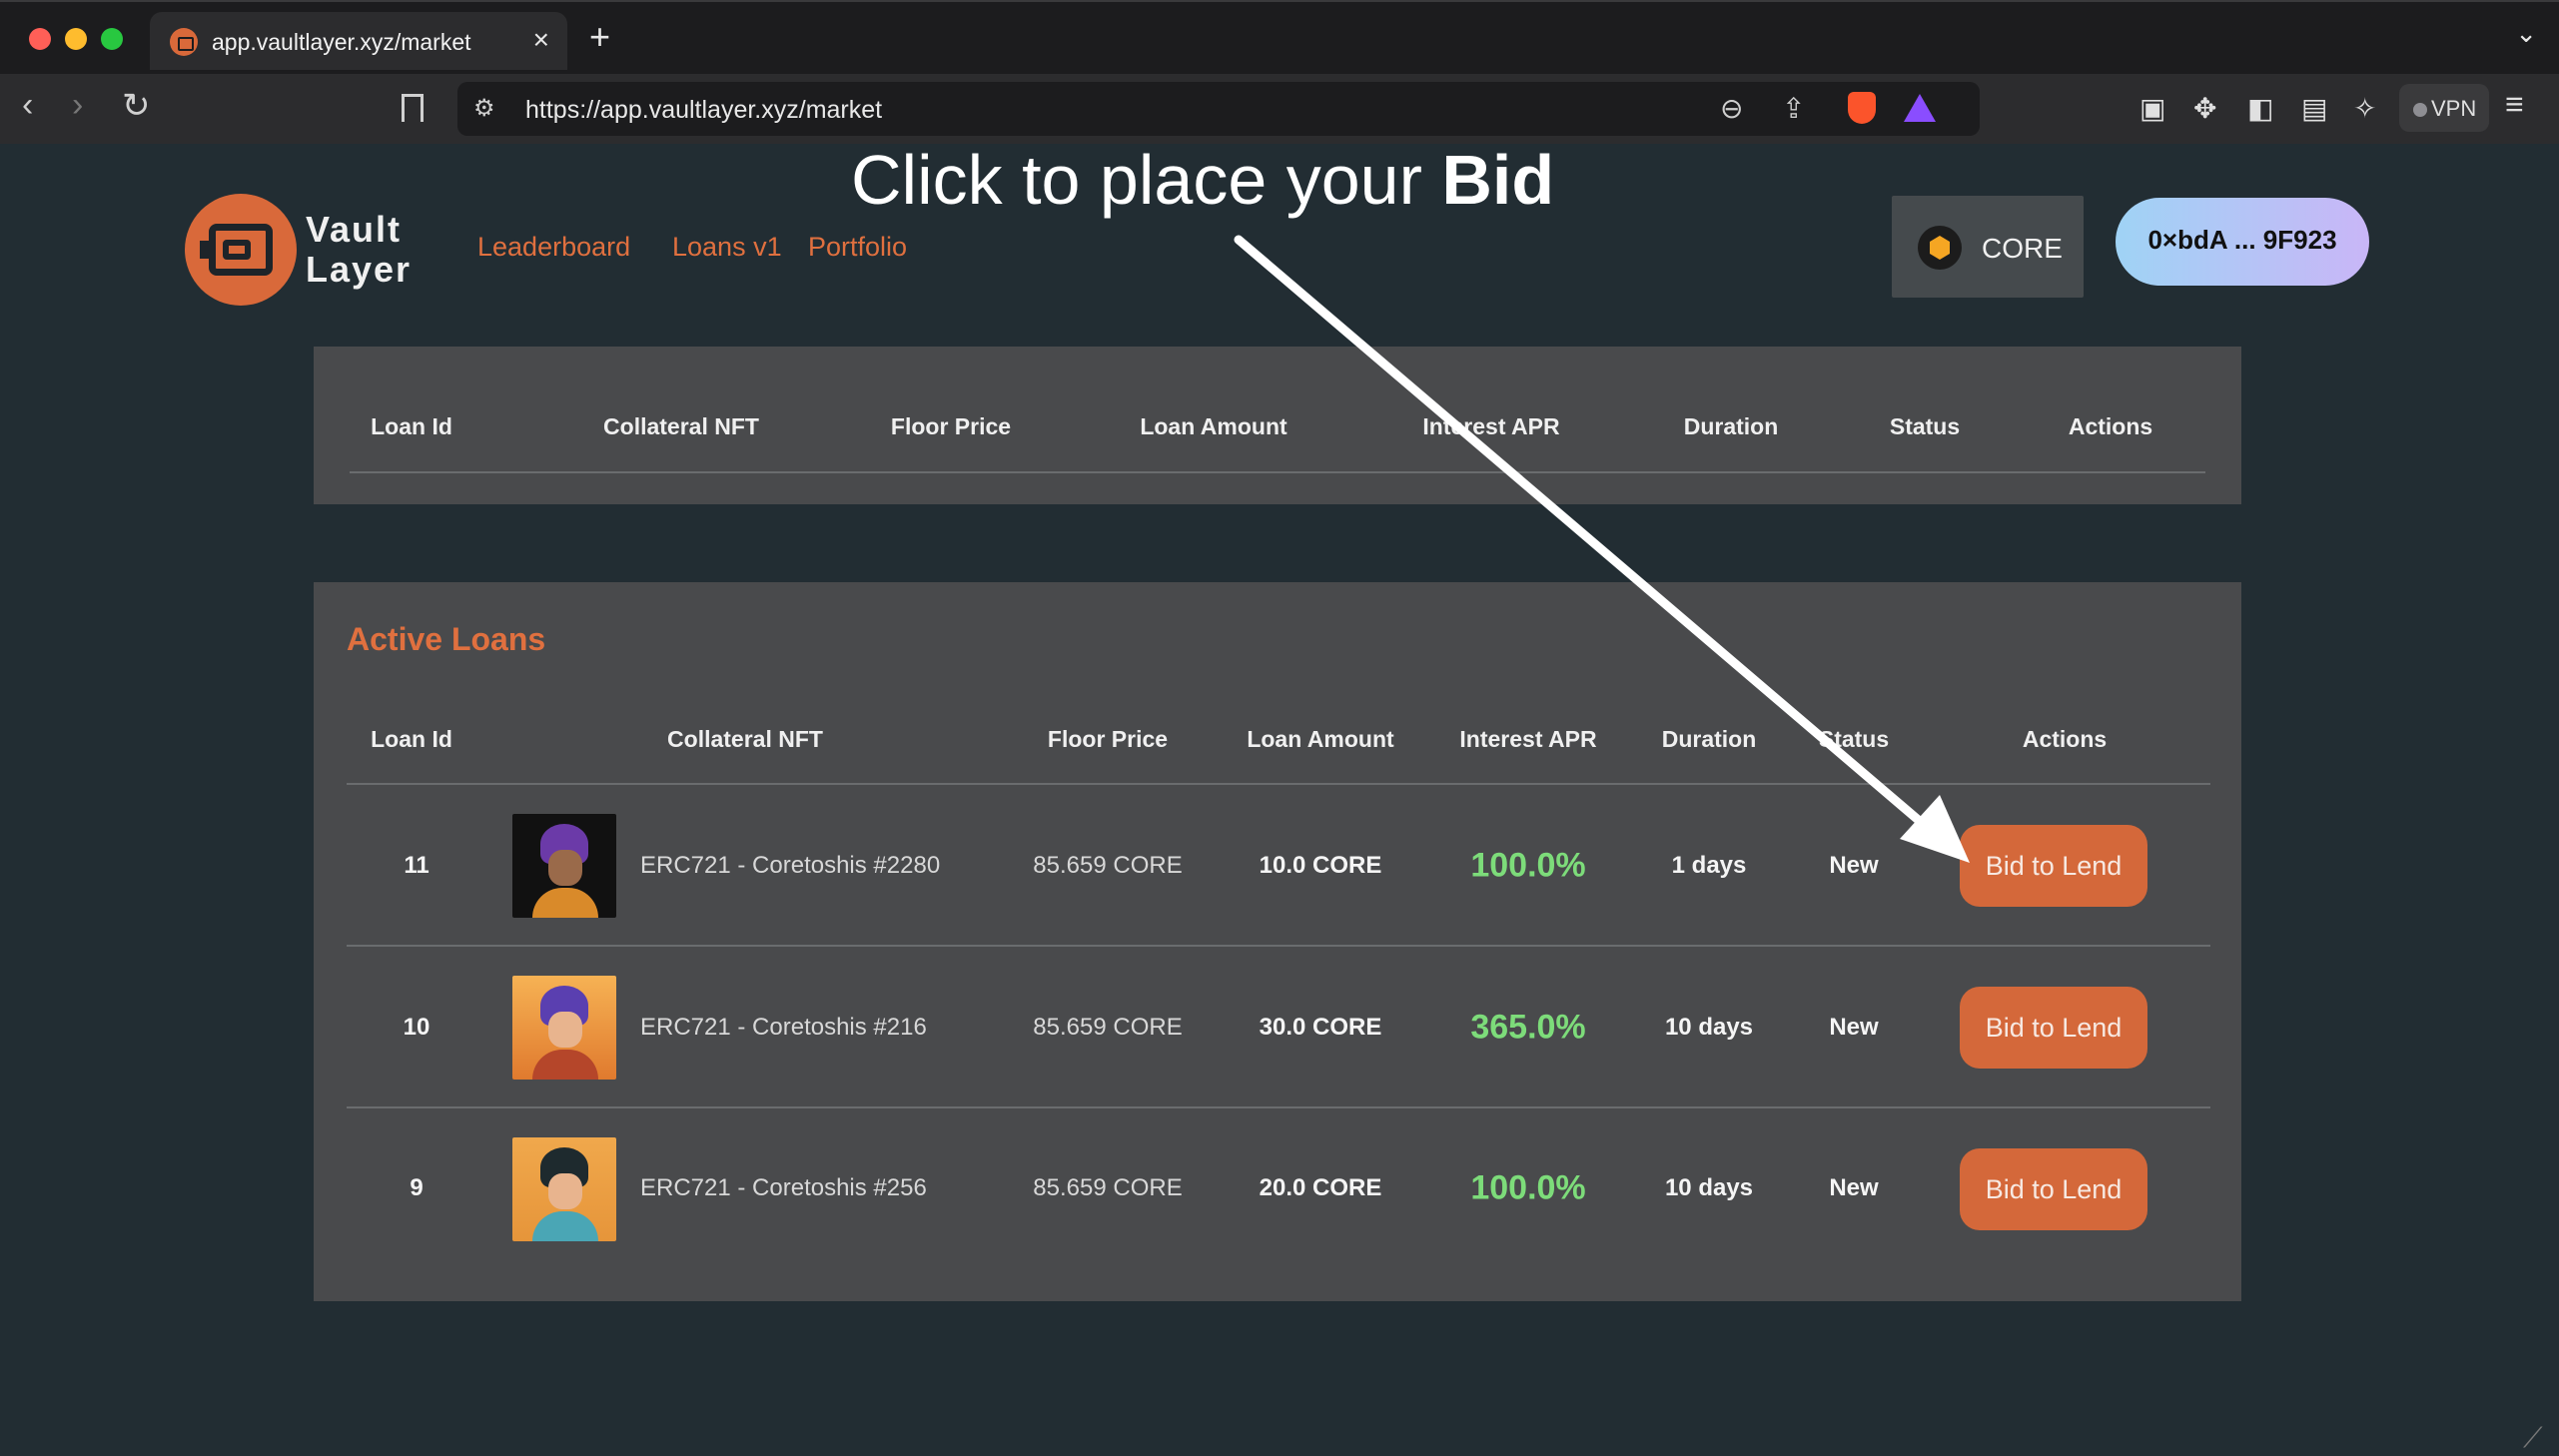 This screenshot has height=1456, width=2559. Describe the element at coordinates (413, 108) in the screenshot. I see `bookmark-icon` at that location.